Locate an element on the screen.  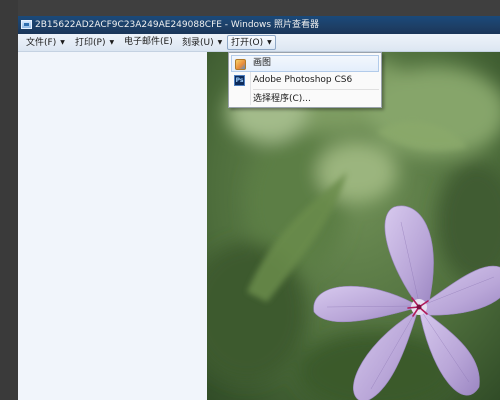
photo-viewer-app-icon is located at coordinates (26, 24).